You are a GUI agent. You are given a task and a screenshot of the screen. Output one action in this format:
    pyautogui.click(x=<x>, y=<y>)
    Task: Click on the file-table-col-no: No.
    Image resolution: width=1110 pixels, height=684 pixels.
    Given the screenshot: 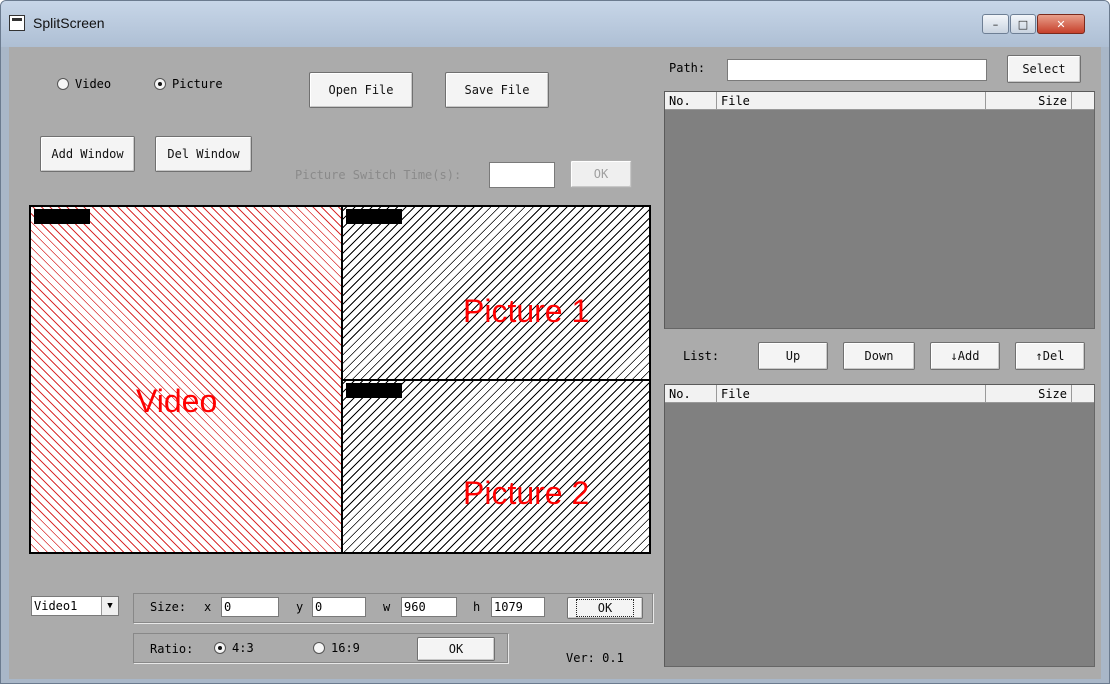 What is the action you would take?
    pyautogui.click(x=691, y=101)
    